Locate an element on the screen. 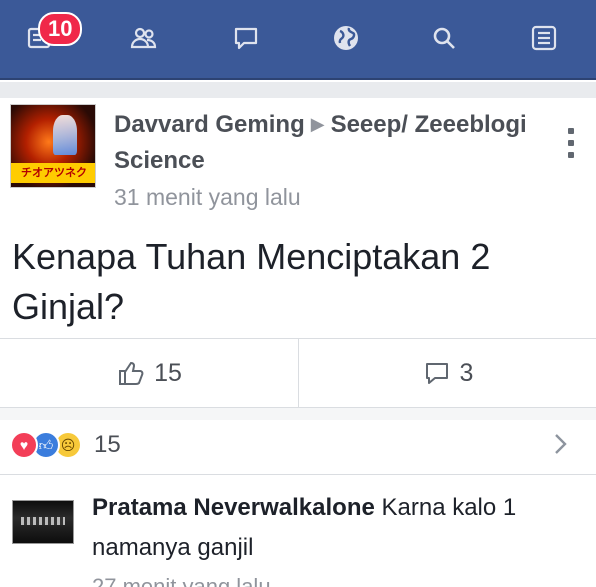 The image size is (596, 587). avatar-stage is located at coordinates (43, 521).